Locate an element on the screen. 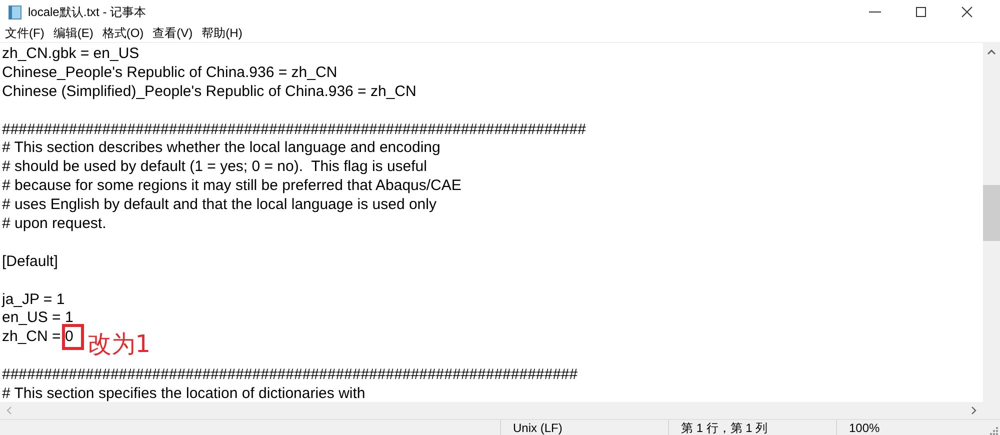  text-line: # upon request. is located at coordinates (54, 224).